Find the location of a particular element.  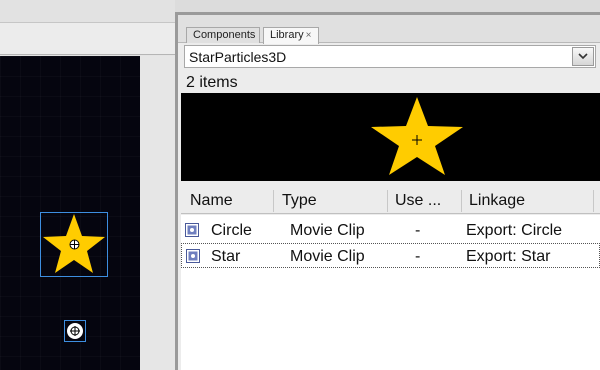

item-name: Circle is located at coordinates (231, 230).